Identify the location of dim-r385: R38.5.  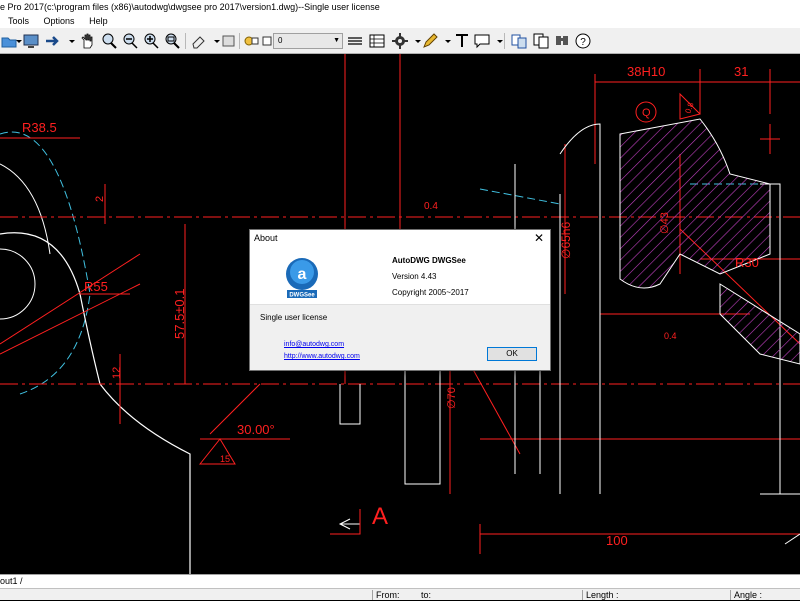
(39, 127).